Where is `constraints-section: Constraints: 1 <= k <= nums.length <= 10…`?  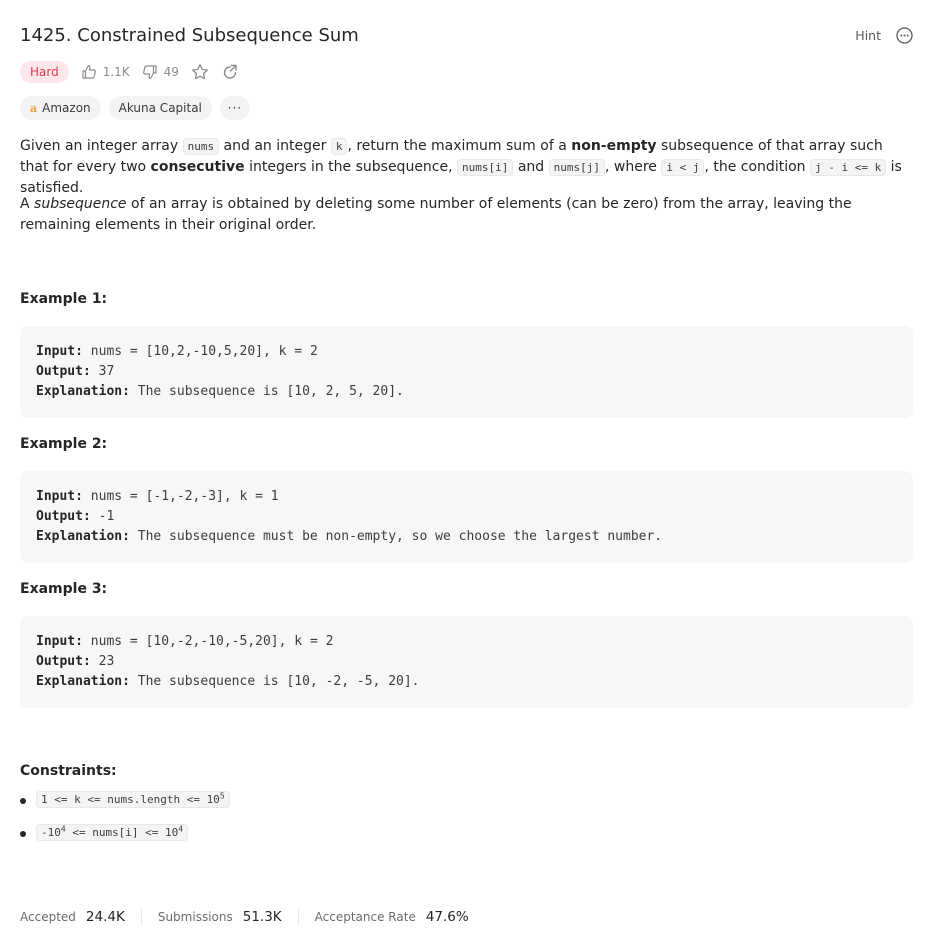 constraints-section: Constraints: 1 <= k <= nums.length <= 10… is located at coordinates (125, 810).